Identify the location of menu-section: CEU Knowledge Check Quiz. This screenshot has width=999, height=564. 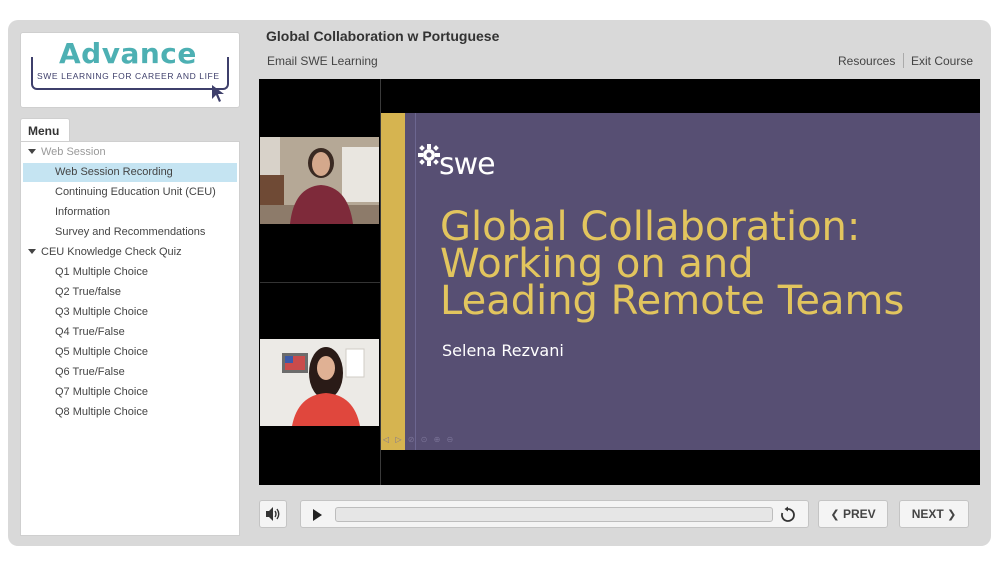
(129, 252).